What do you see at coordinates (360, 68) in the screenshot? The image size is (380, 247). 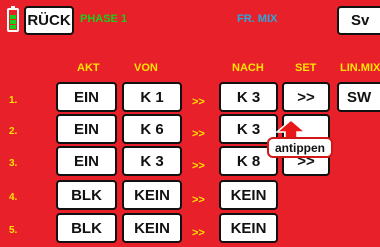 I see `column-header-lin-mix: LIN.MIX` at bounding box center [360, 68].